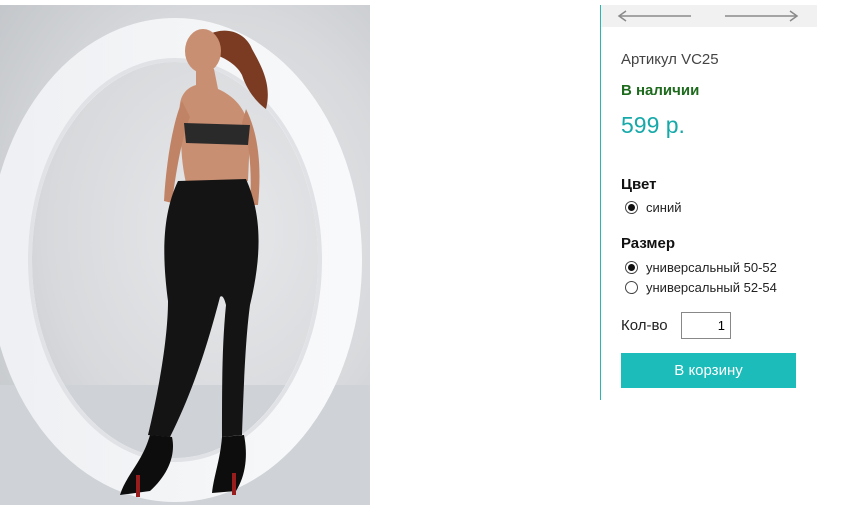  Describe the element at coordinates (711, 287) in the screenshot. I see `size-option-label: универсальный 52-54` at that location.